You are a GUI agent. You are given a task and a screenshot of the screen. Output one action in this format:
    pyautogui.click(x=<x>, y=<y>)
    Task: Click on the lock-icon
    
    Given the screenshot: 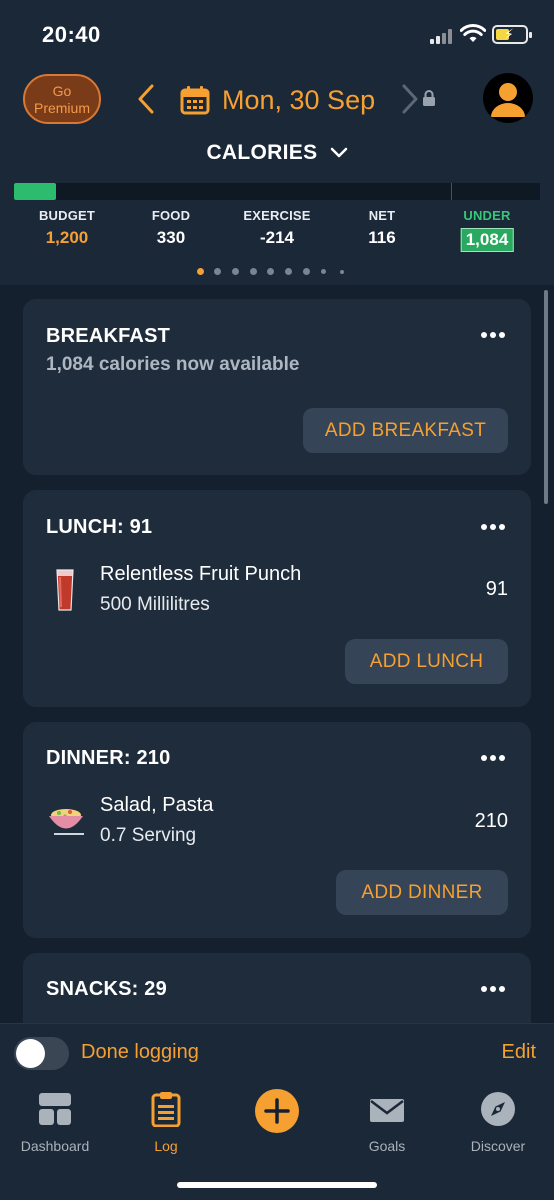 What is the action you would take?
    pyautogui.click(x=429, y=98)
    